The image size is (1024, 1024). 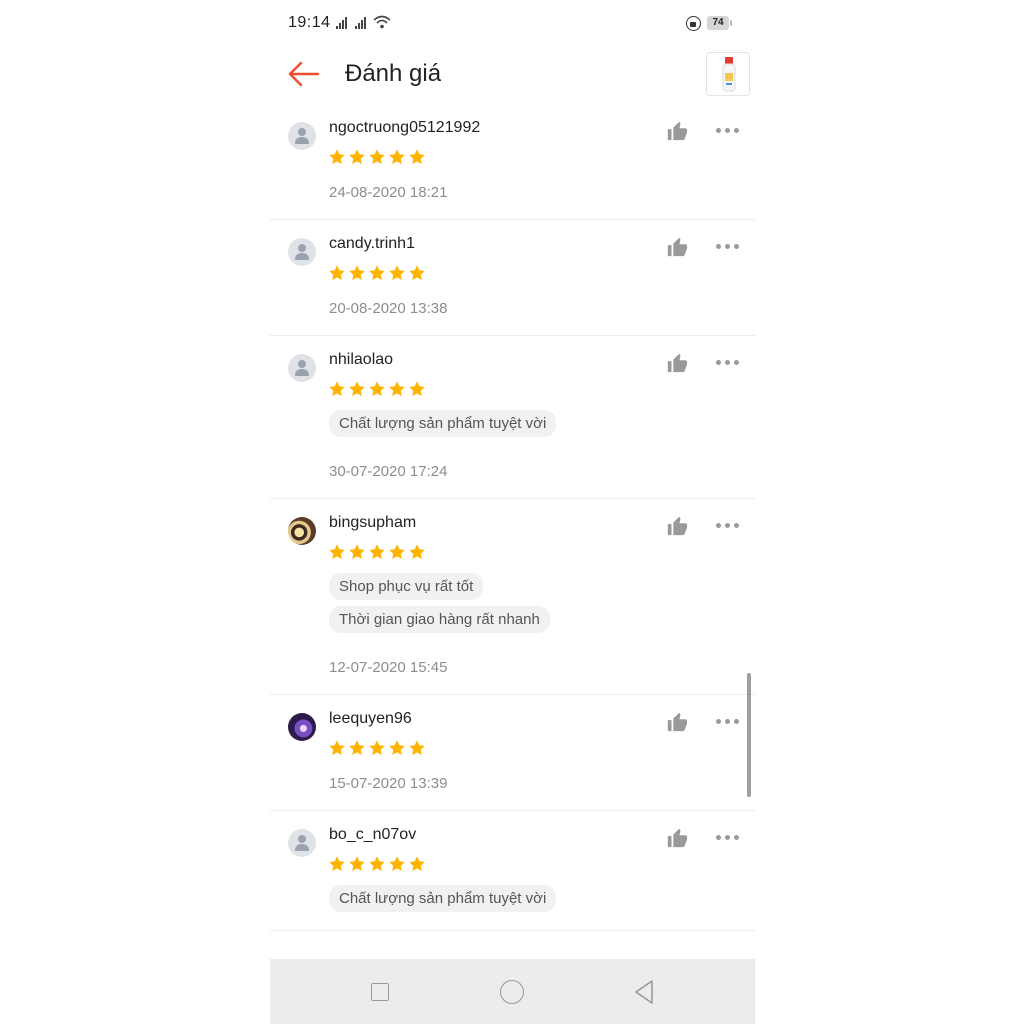 What do you see at coordinates (361, 359) in the screenshot?
I see `review-username: nhilaolao` at bounding box center [361, 359].